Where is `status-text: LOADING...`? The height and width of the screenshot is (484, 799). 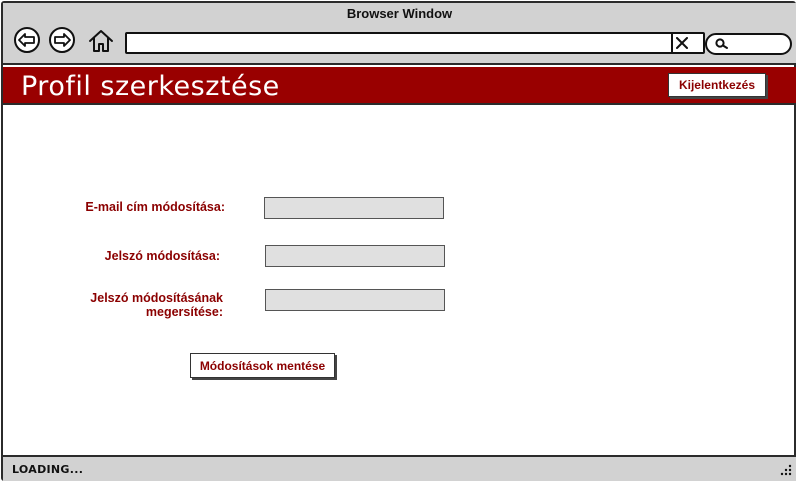
status-text: LOADING... is located at coordinates (48, 469).